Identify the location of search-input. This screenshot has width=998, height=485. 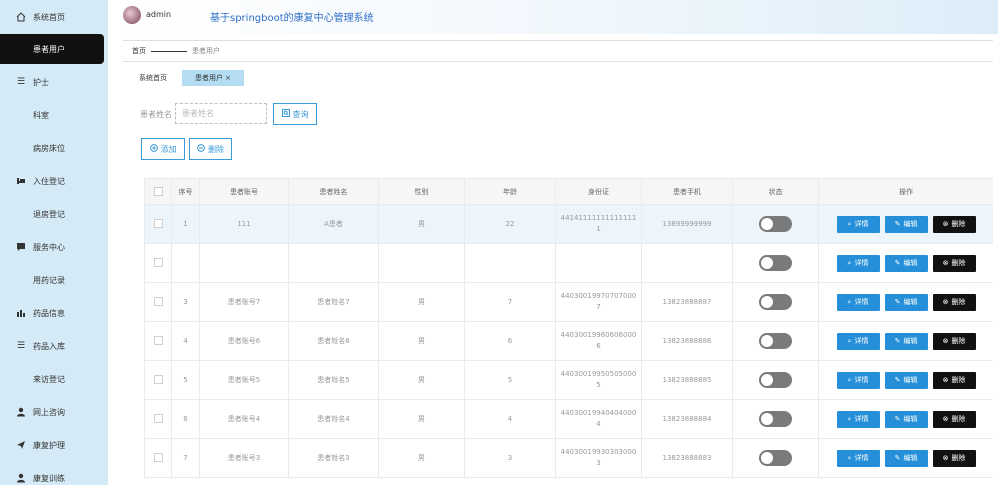
(221, 113).